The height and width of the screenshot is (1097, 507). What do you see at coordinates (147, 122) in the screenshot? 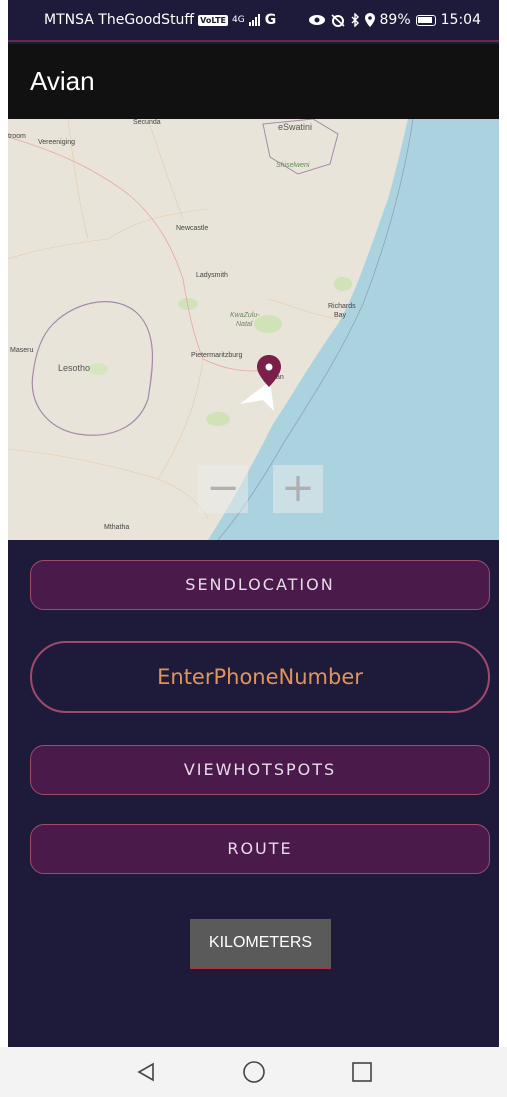
I see `map-label-secunda: Secunda` at bounding box center [147, 122].